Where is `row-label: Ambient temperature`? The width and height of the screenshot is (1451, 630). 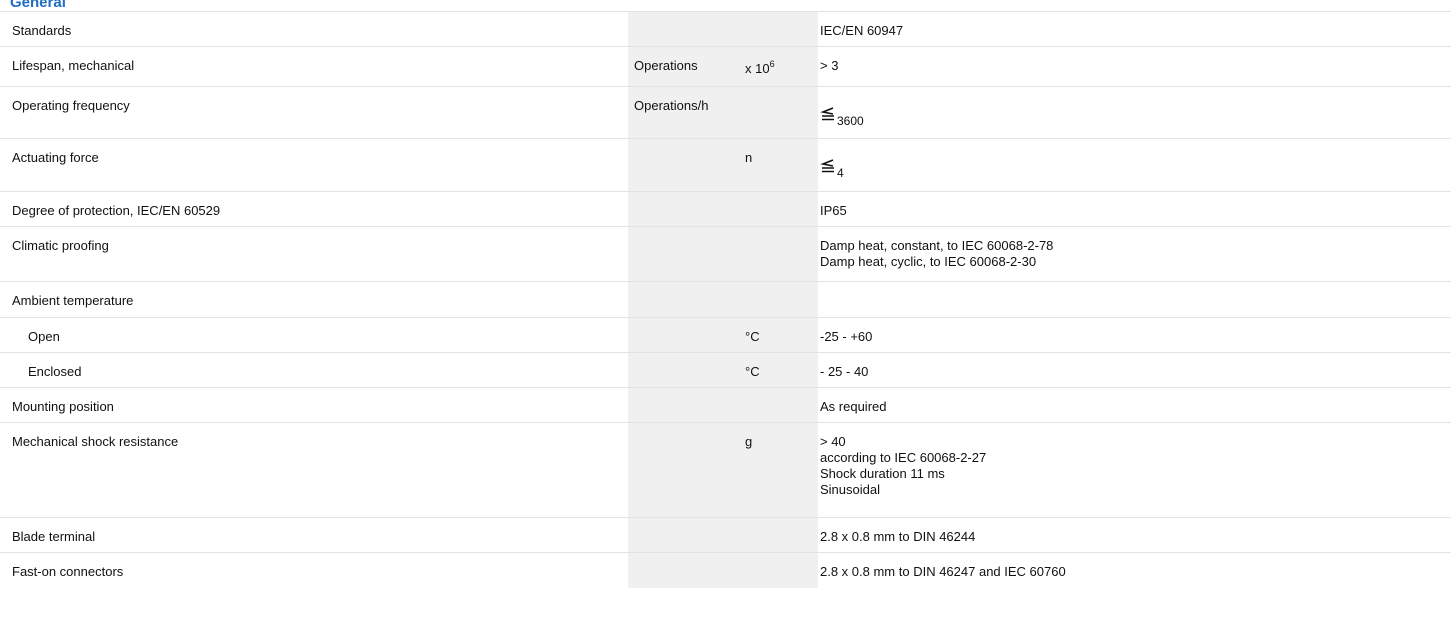 row-label: Ambient temperature is located at coordinates (73, 300).